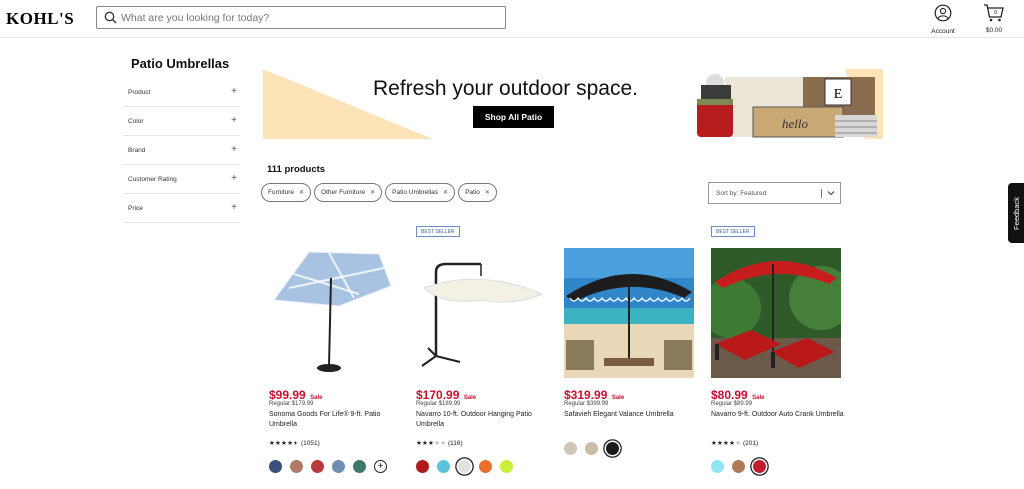  I want to click on search-bar, so click(301, 17).